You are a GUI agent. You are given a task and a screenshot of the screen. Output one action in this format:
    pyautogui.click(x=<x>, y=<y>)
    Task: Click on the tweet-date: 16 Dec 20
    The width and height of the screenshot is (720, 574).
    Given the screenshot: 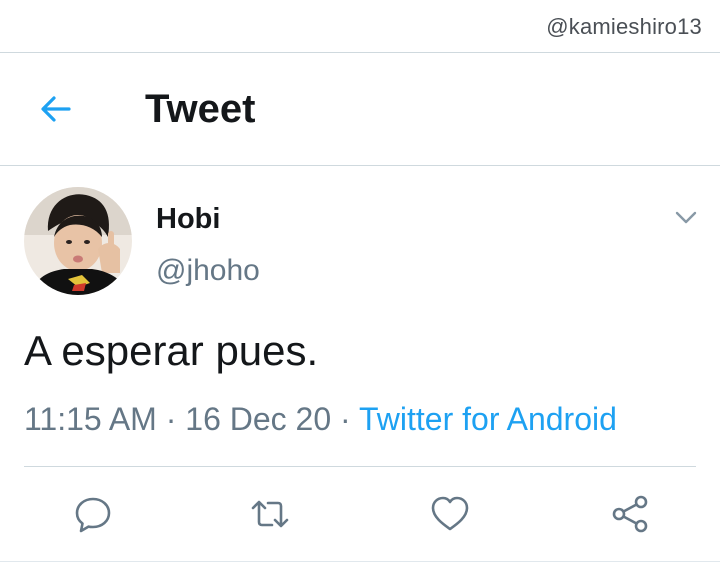 What is the action you would take?
    pyautogui.click(x=258, y=419)
    